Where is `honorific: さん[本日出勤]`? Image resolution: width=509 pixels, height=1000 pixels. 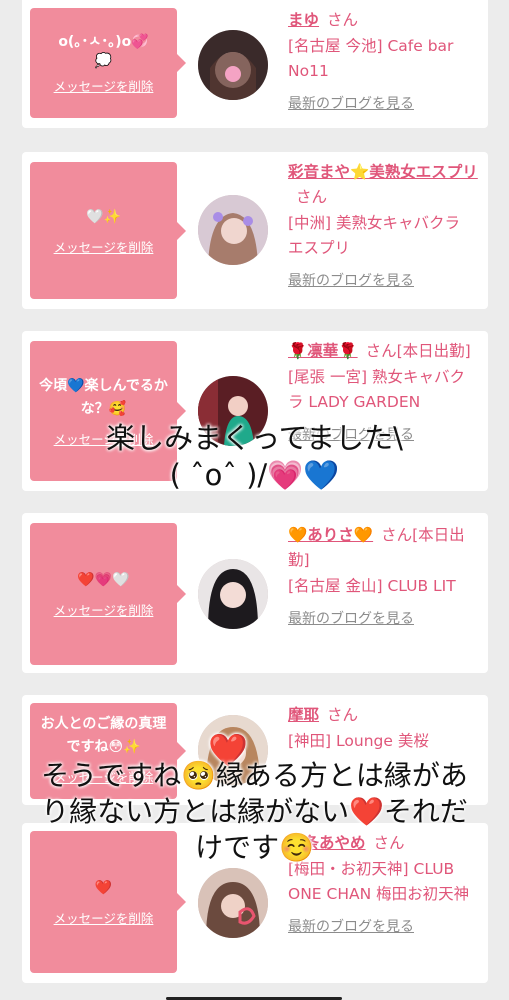
honorific: さん[本日出勤] is located at coordinates (418, 351).